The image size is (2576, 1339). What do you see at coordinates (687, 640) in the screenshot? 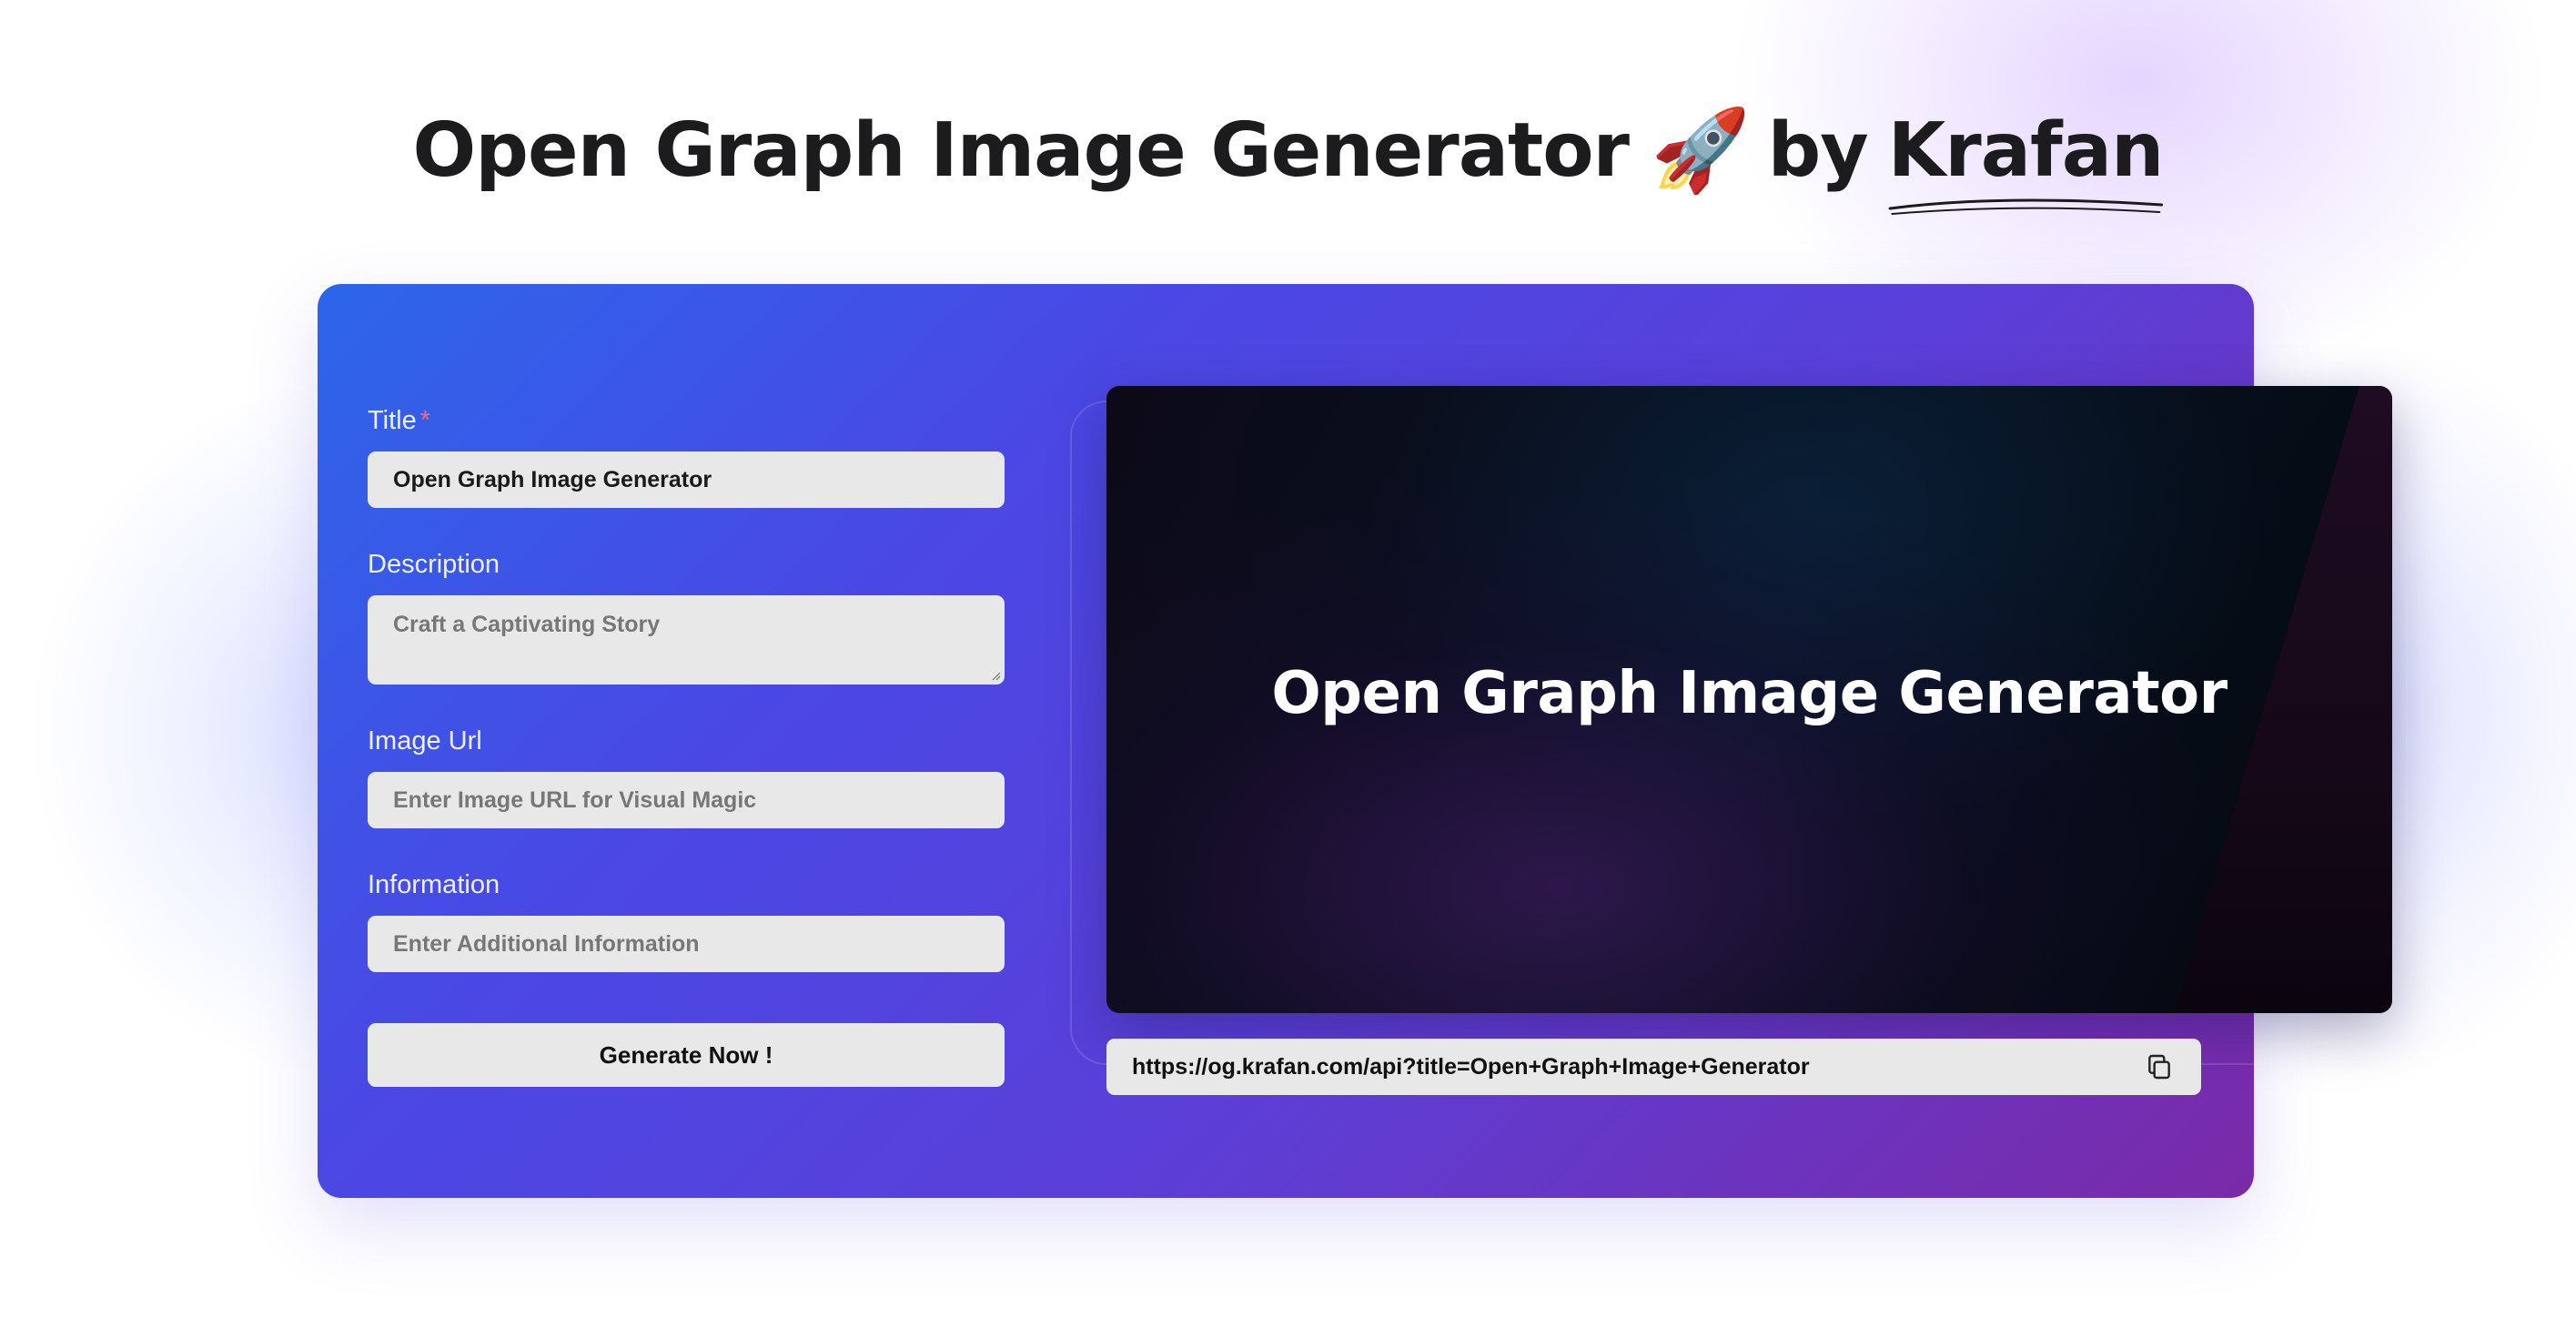
I see `description-textarea: Craft a Captivating Story` at bounding box center [687, 640].